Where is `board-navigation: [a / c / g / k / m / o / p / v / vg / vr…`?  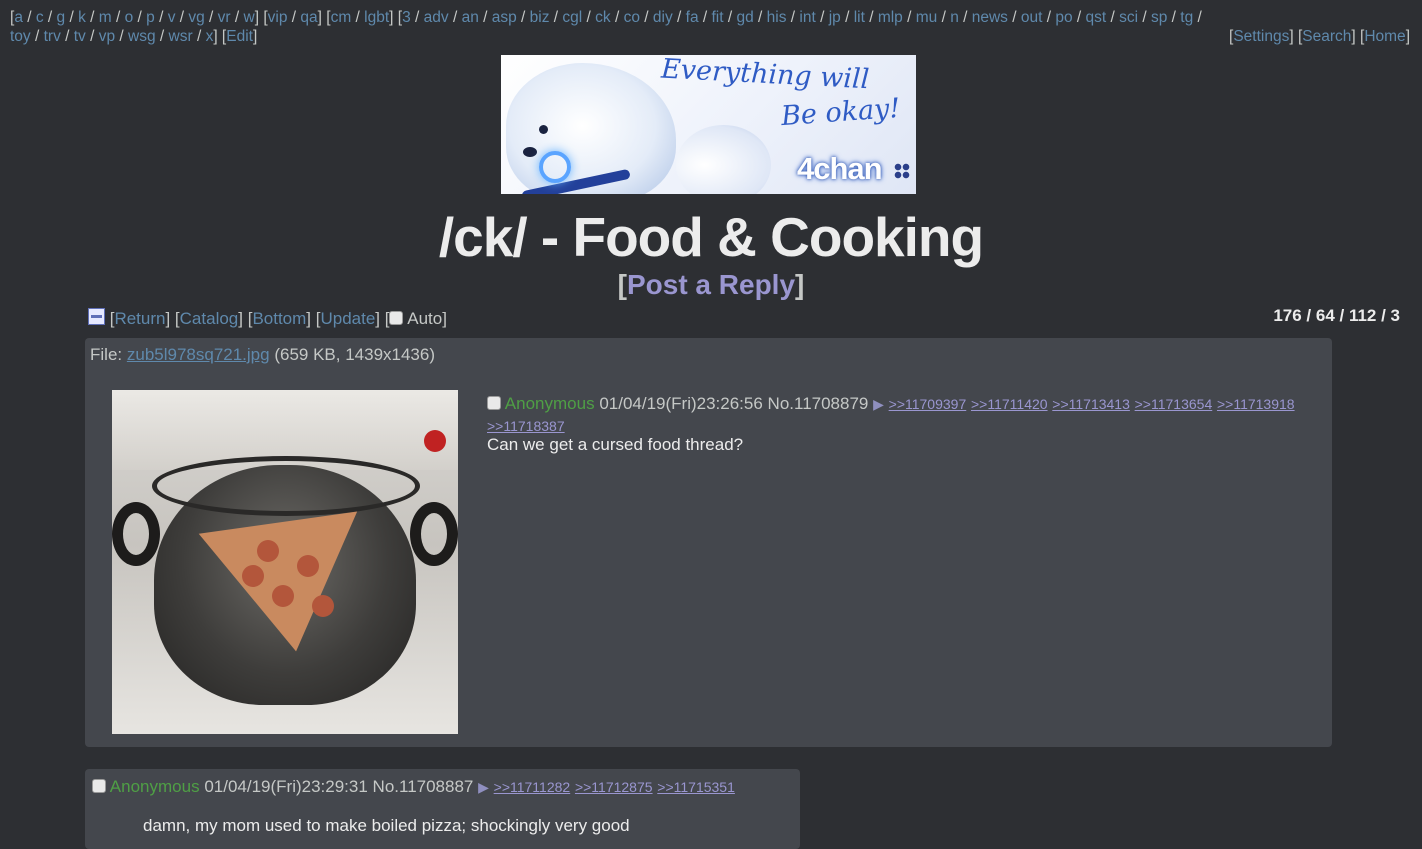
board-navigation: [a / c / g / k / m / o / p / v / vg / vr… is located at coordinates (710, 27).